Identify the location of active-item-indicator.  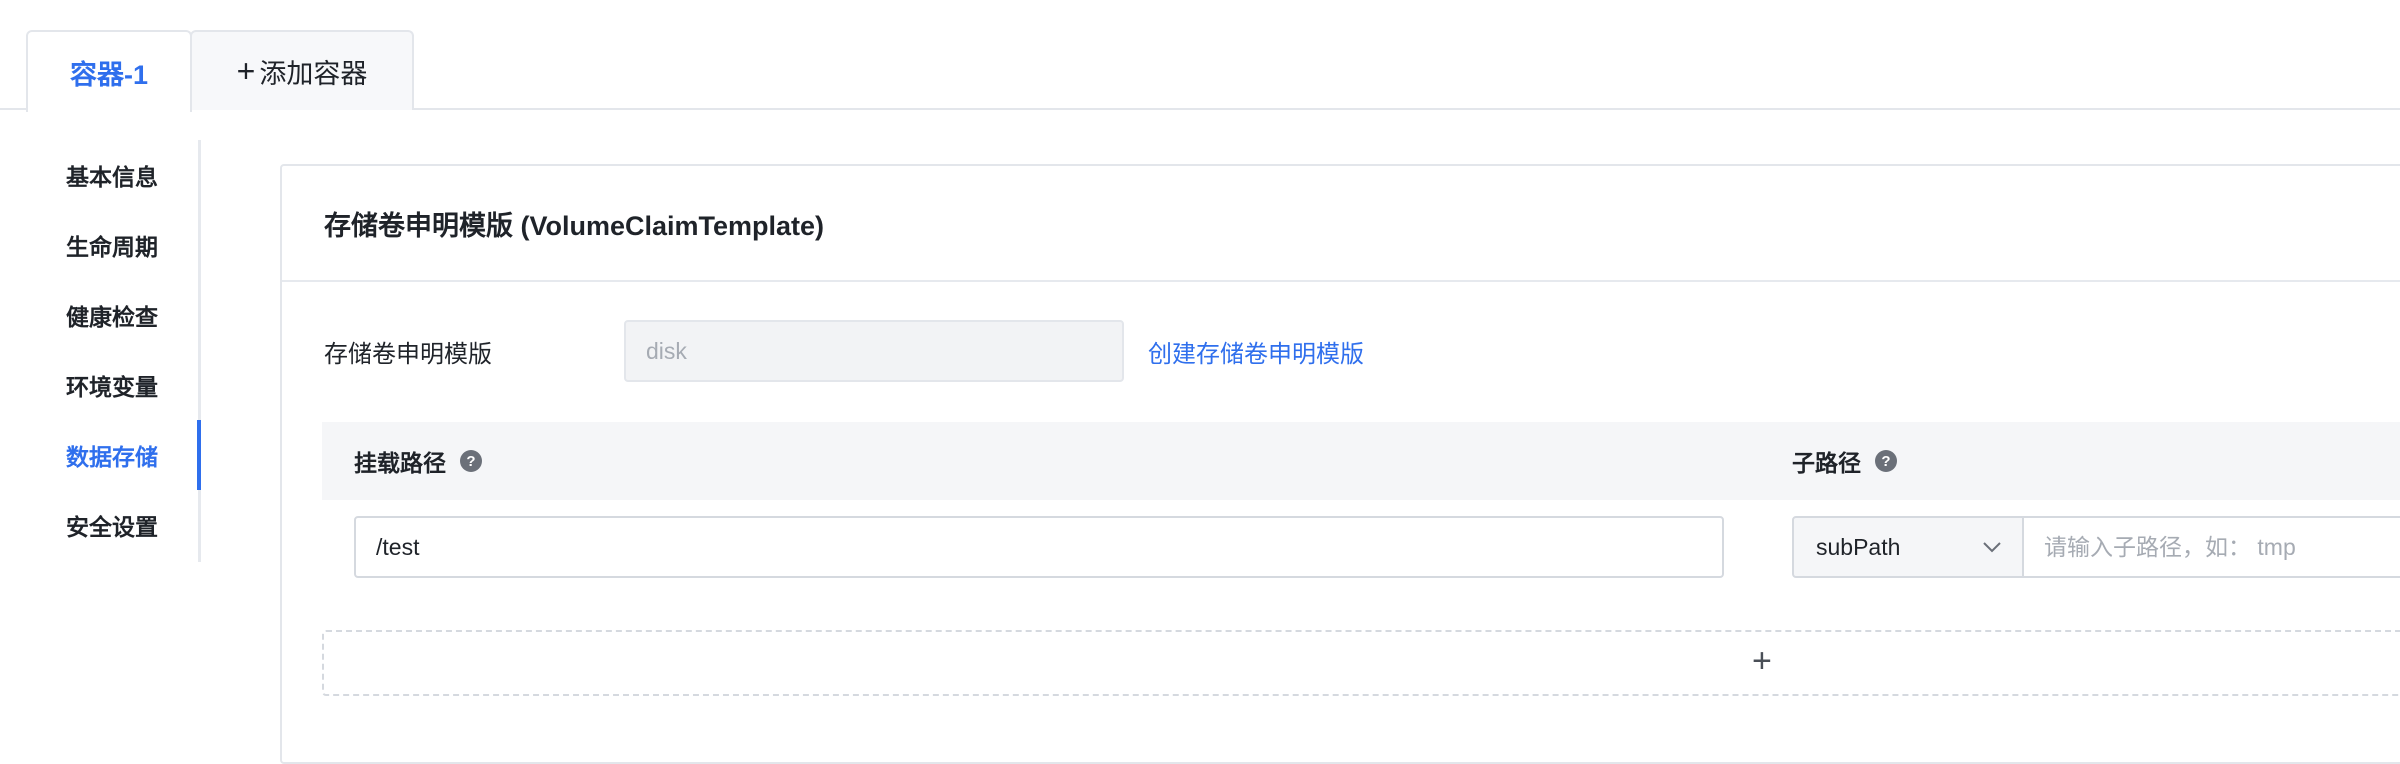
(199, 455).